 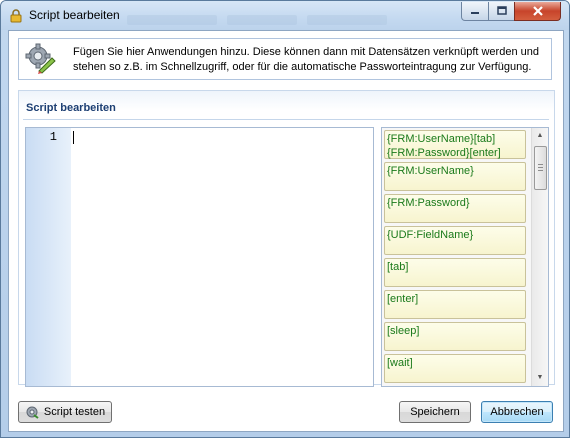 I want to click on snippet-line: [enter], so click(x=455, y=299).